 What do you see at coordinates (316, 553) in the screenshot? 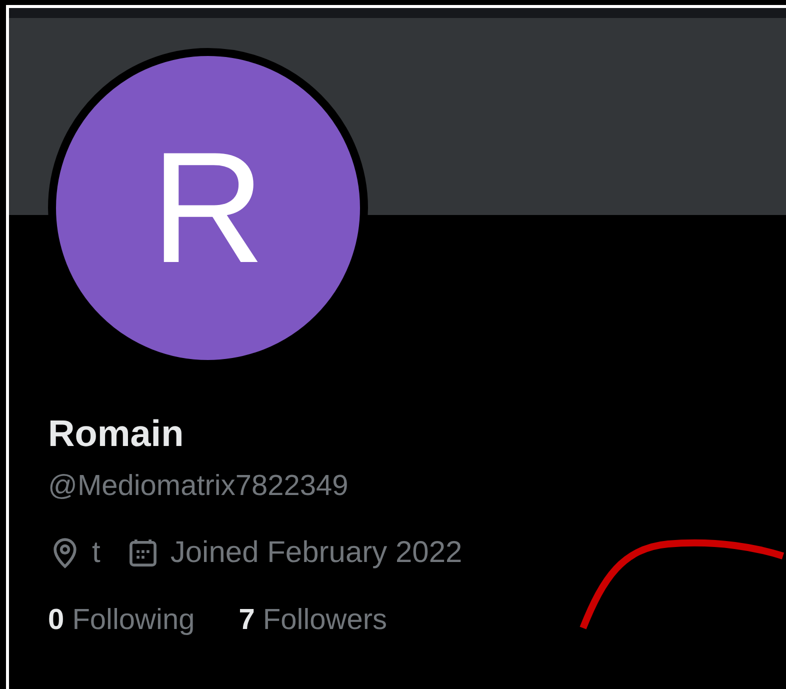
I see `join-date: Joined February 2022` at bounding box center [316, 553].